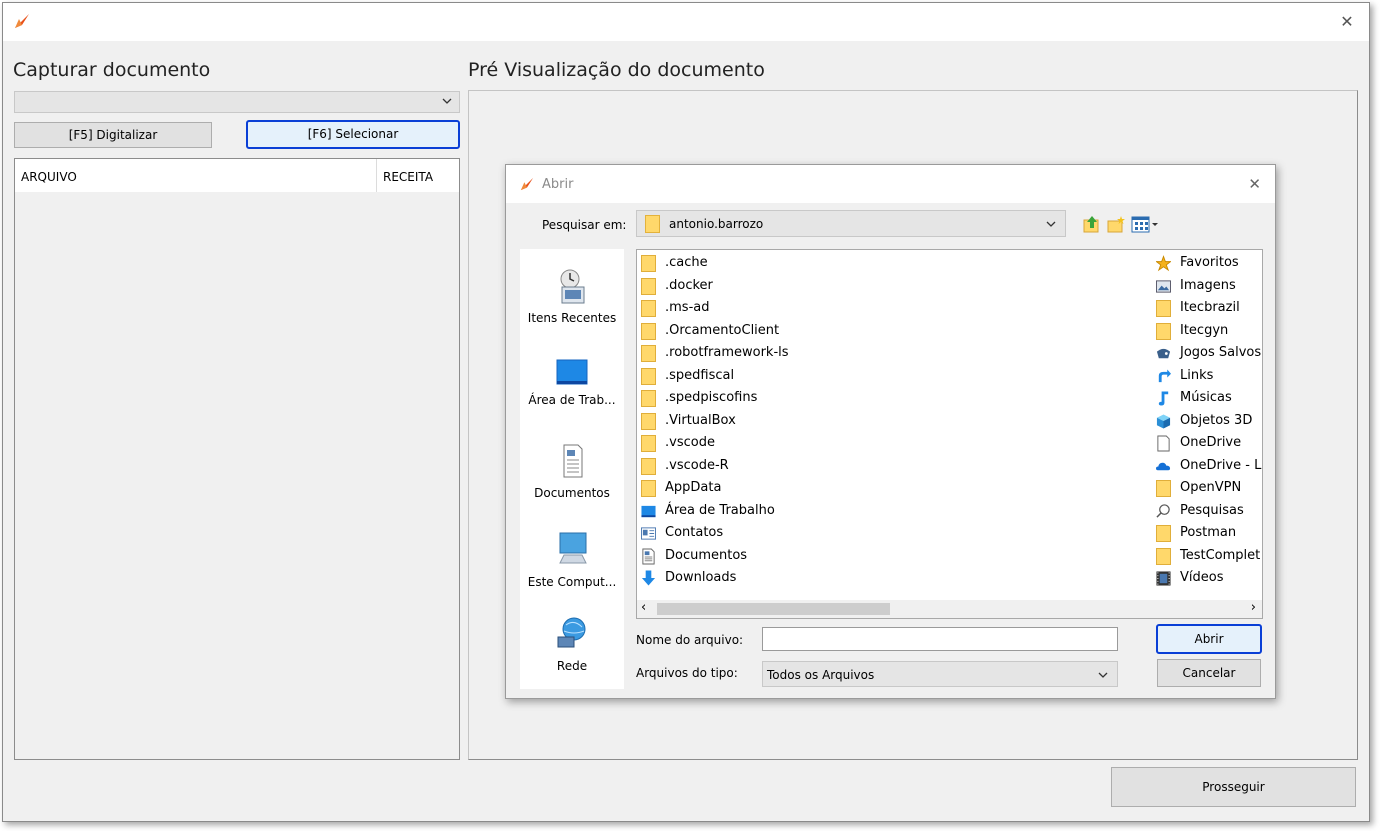 This screenshot has width=1380, height=831. I want to click on preview-heading: Pré Visualização do documento, so click(616, 70).